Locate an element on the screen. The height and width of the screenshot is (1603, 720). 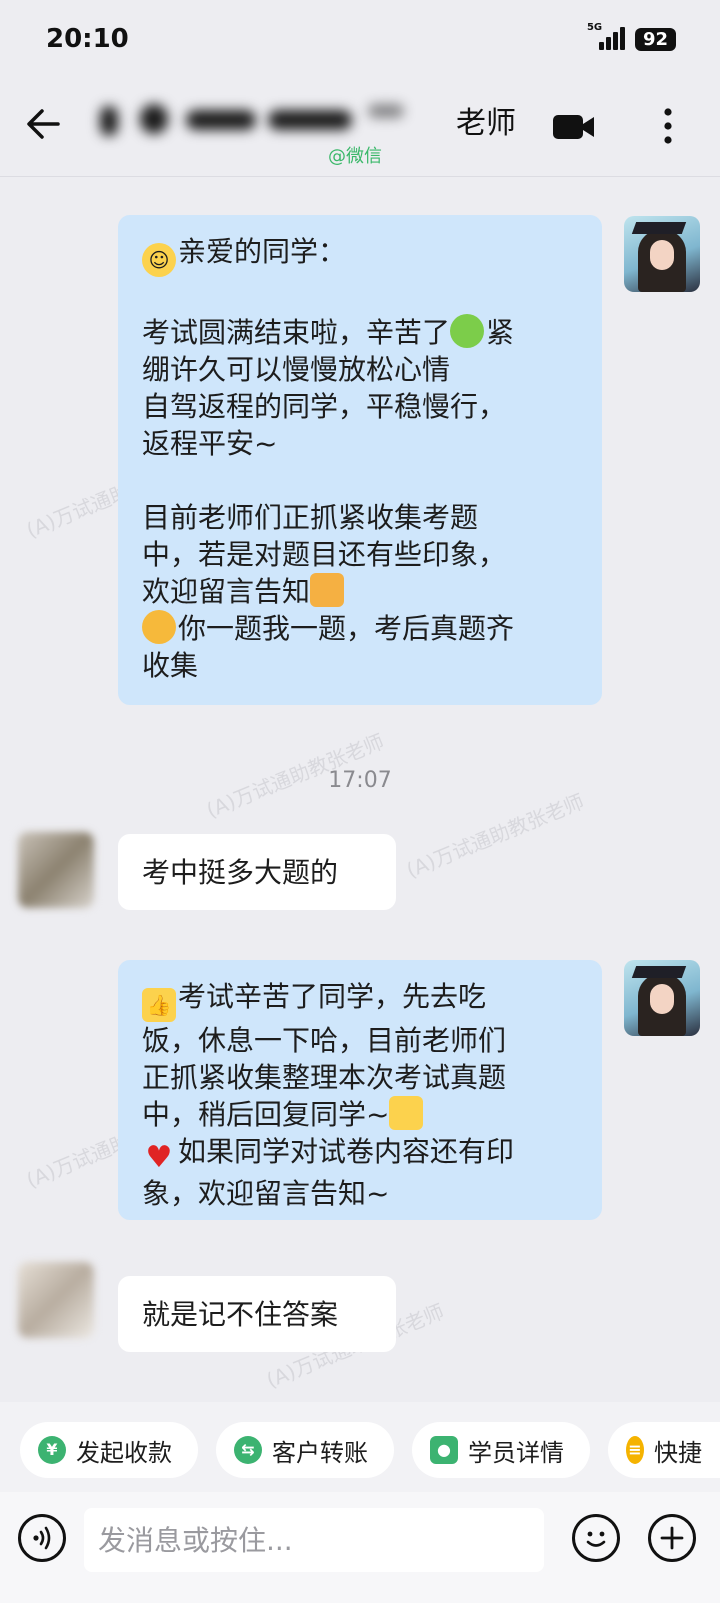
chat-title-text: 老师 is located at coordinates (486, 123).